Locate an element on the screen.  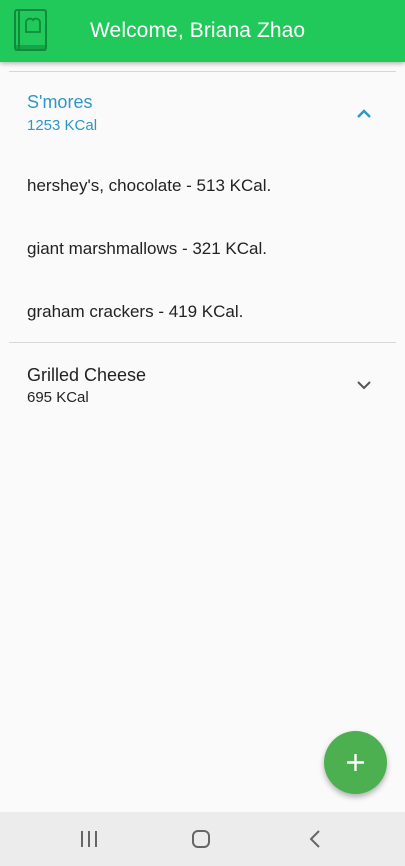
recipe-name: Grilled Cheese is located at coordinates (87, 375).